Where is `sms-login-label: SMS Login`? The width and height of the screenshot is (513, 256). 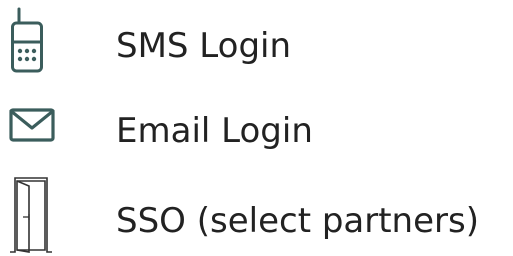 sms-login-label: SMS Login is located at coordinates (204, 46).